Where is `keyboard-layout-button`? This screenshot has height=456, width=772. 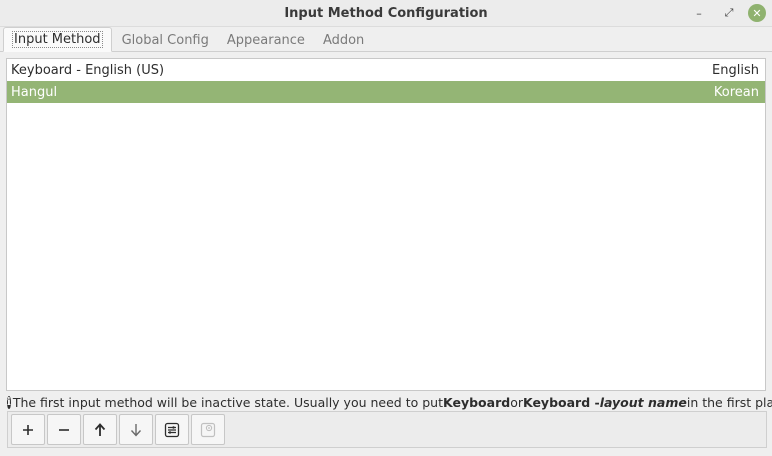
keyboard-layout-button is located at coordinates (208, 429).